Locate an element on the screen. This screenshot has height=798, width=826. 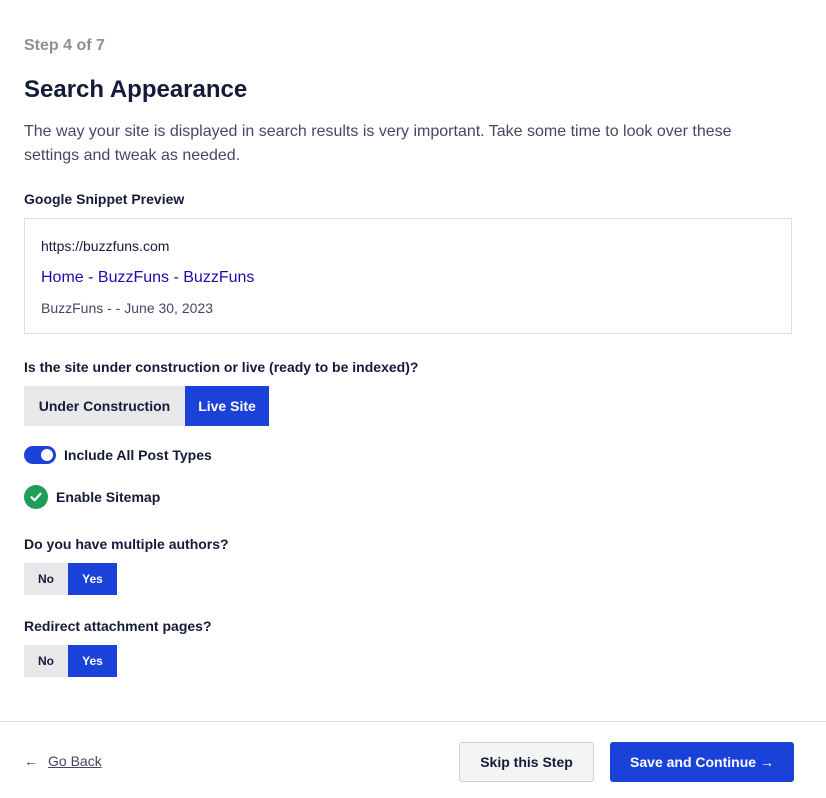
save-and-continue-button: Save and Continue → is located at coordinates (702, 762).